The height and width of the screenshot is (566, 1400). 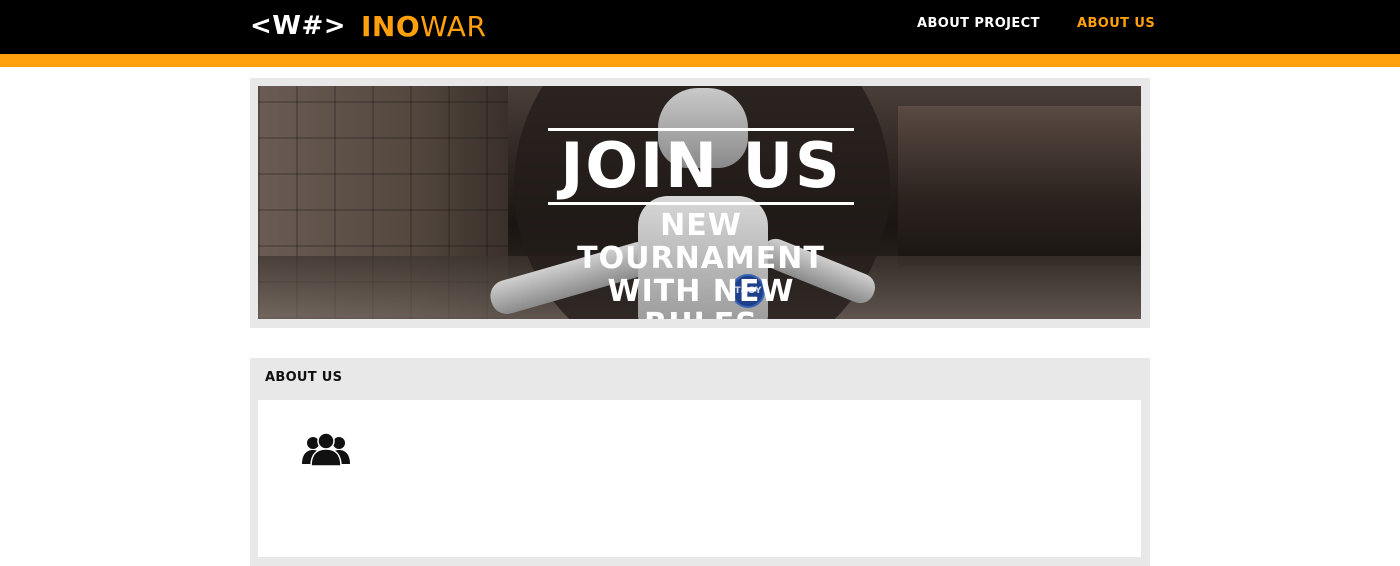 I want to click on brand-logo: INO WAR, so click(x=423, y=26).